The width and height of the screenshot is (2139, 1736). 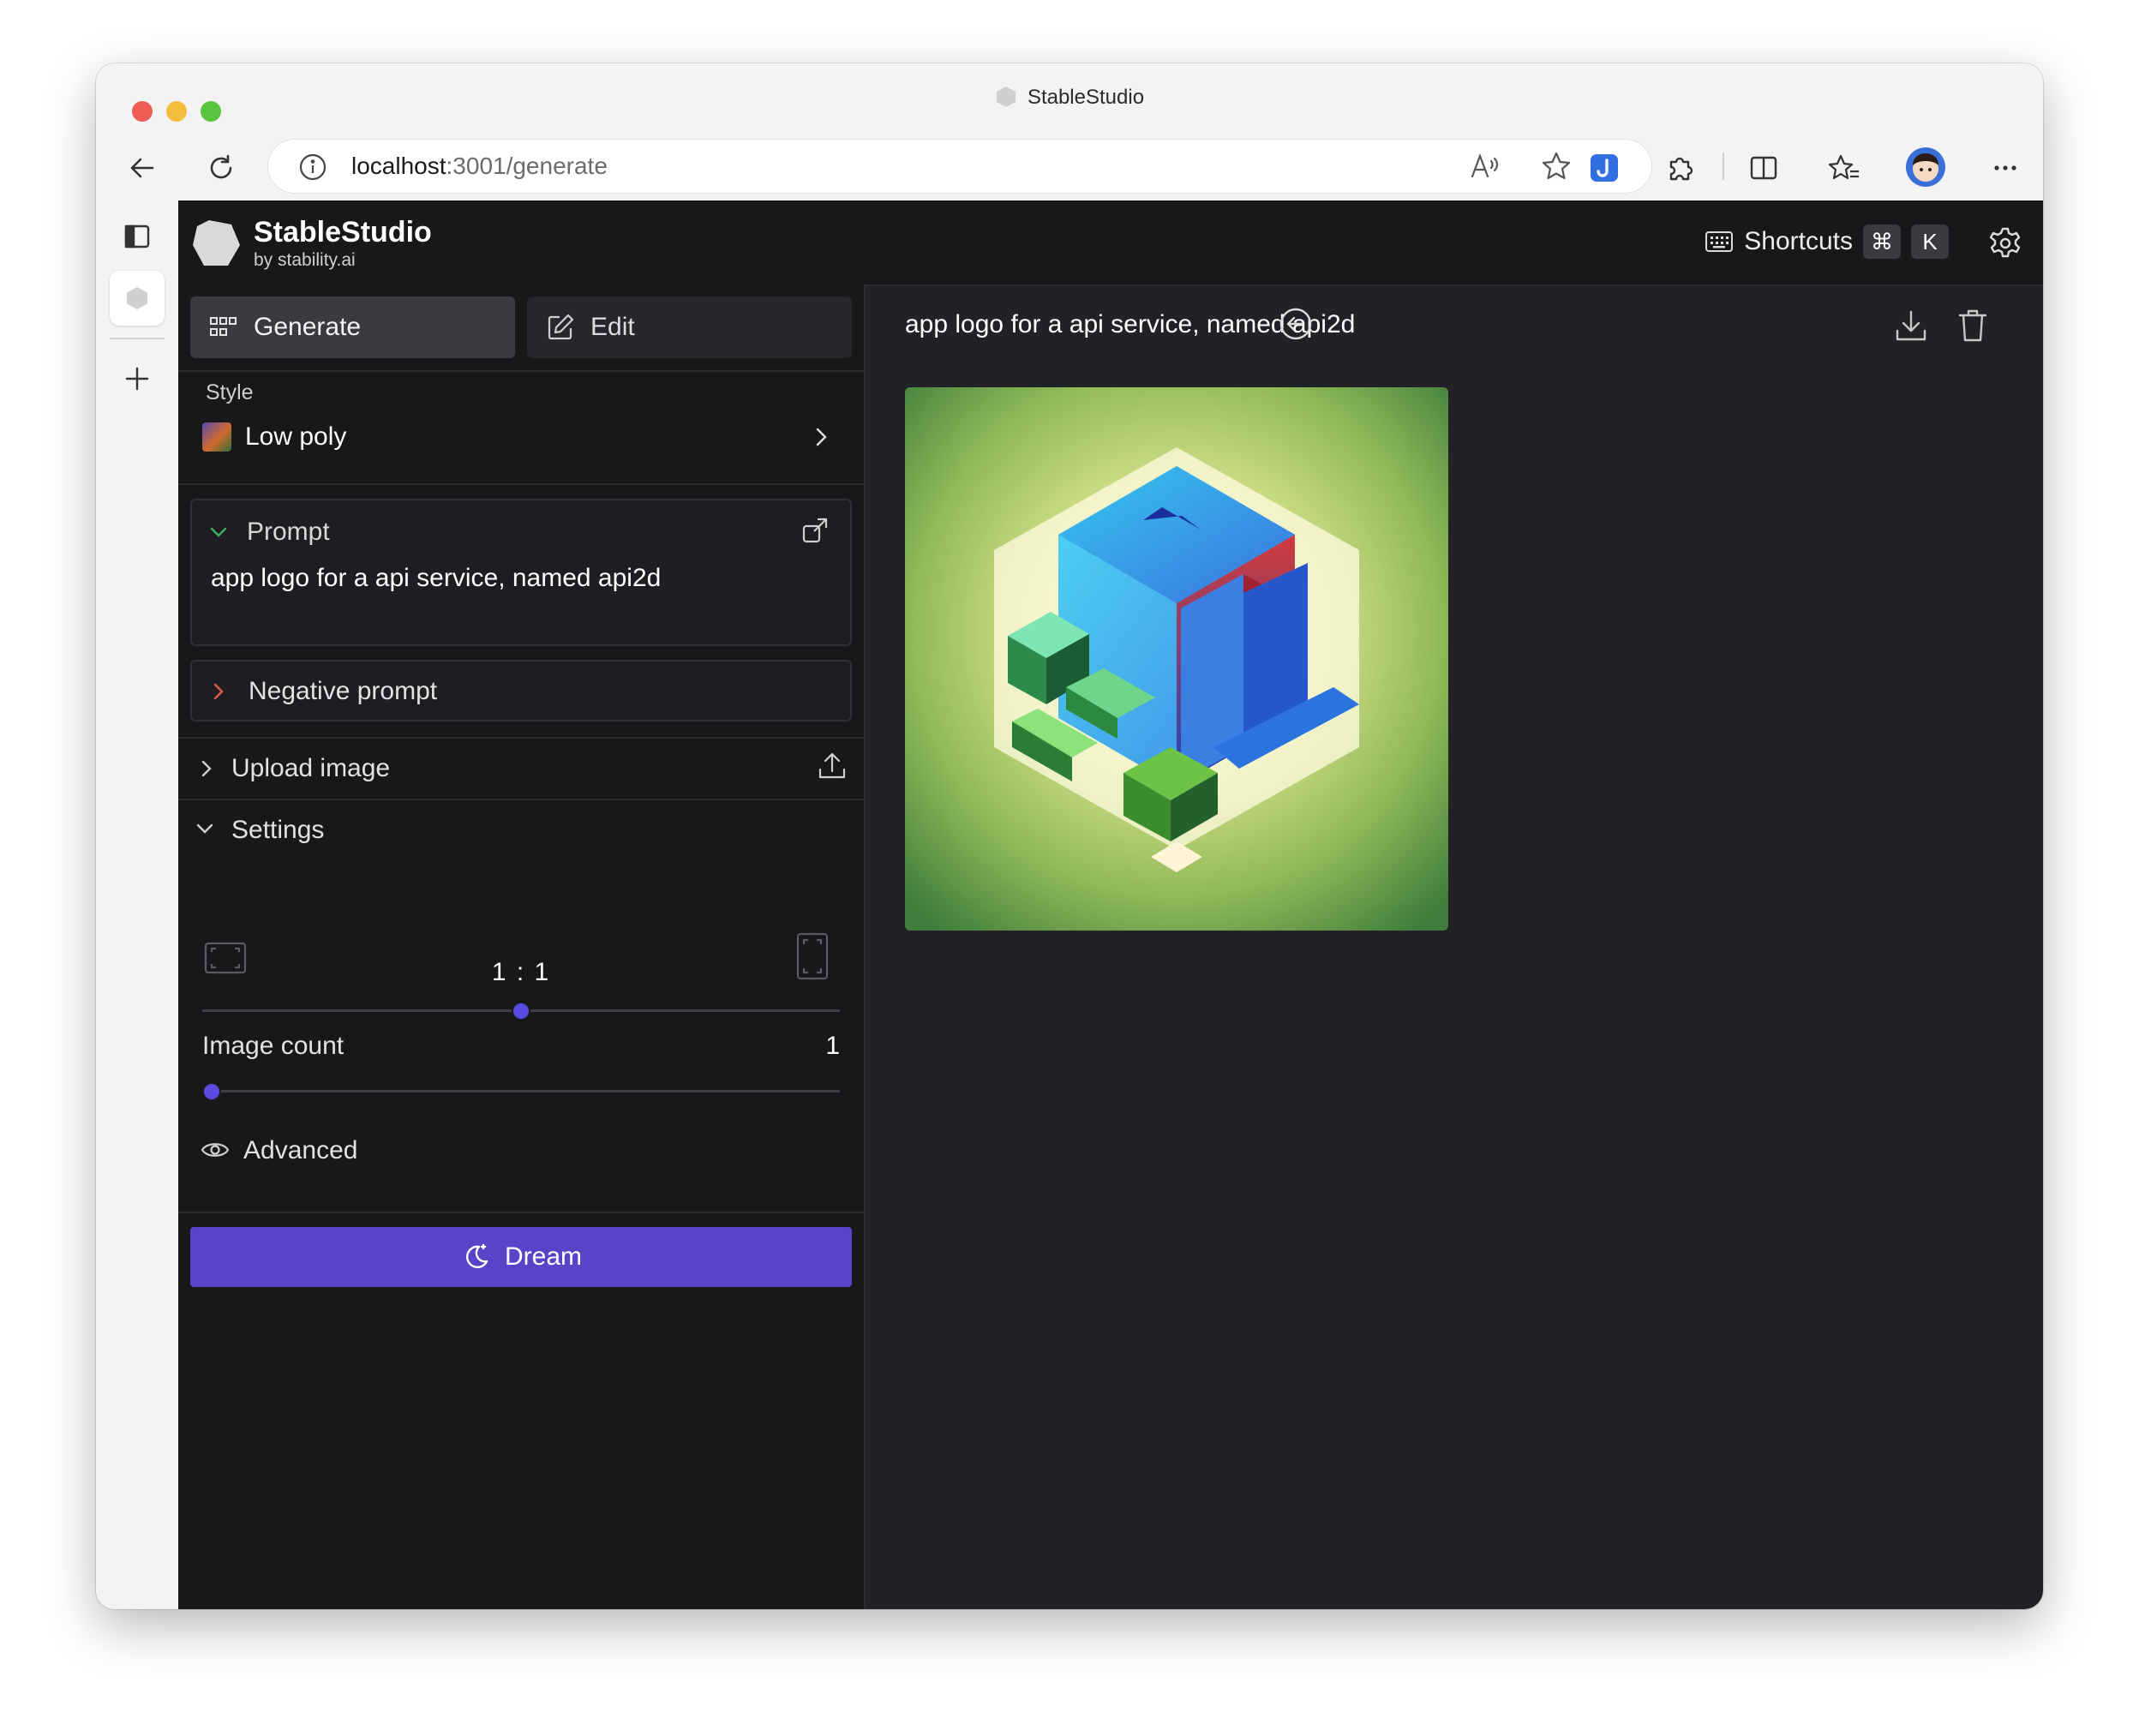 I want to click on tab-actions-icon, so click(x=137, y=236).